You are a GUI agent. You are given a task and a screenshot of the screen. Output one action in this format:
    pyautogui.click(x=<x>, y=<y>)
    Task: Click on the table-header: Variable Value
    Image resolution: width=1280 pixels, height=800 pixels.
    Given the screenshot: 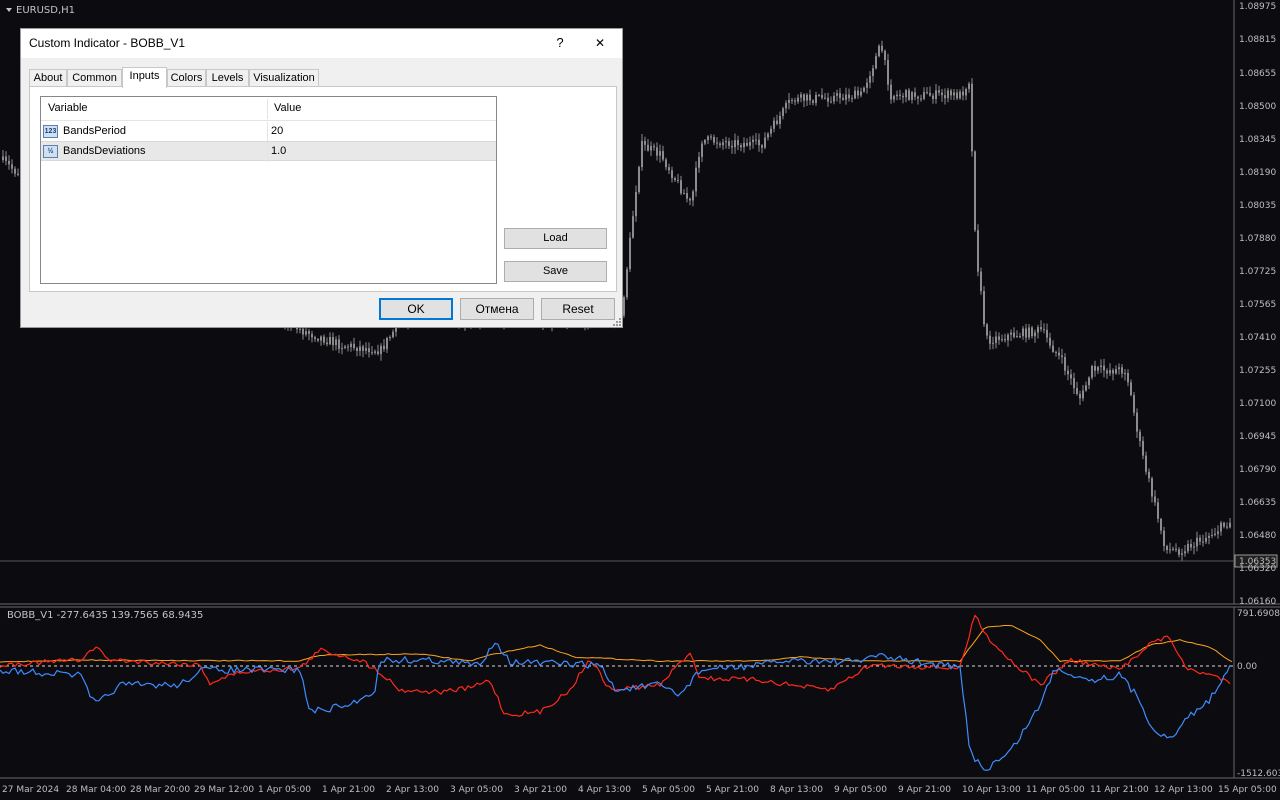 What is the action you would take?
    pyautogui.click(x=268, y=109)
    